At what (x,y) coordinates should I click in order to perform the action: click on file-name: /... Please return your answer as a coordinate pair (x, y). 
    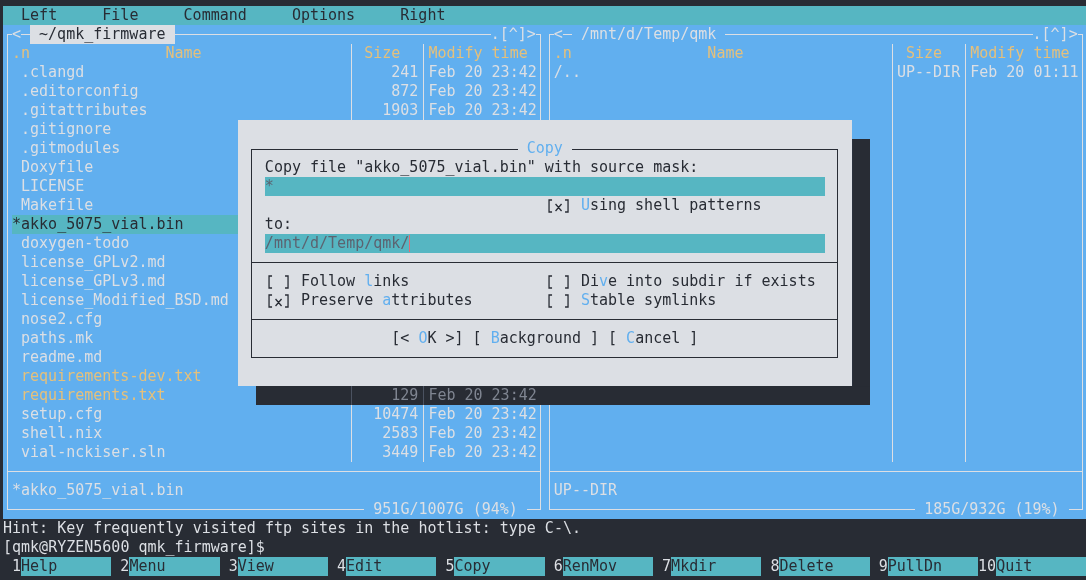
    Looking at the image, I should click on (567, 72).